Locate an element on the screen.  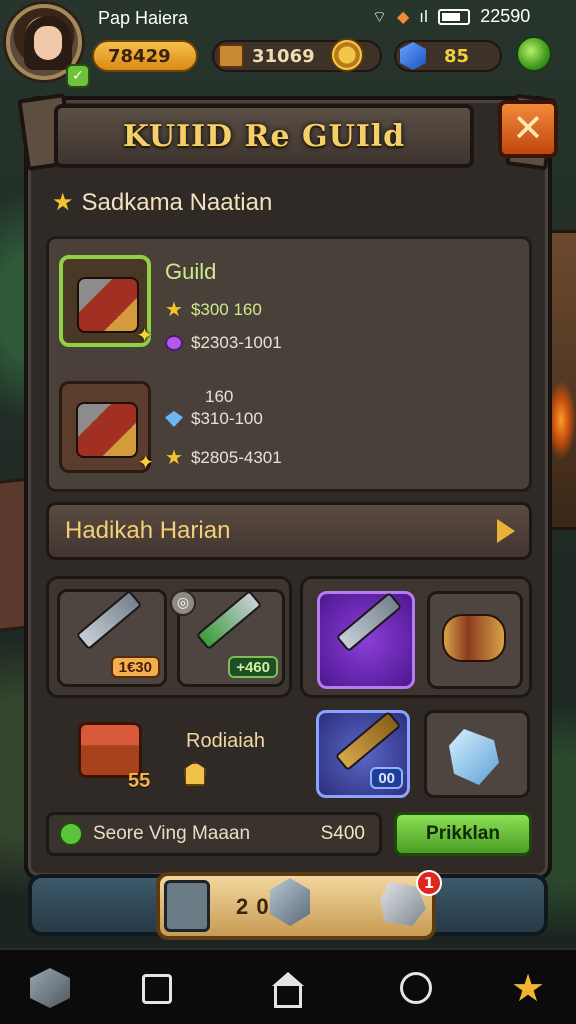
player-name: Pap Haiera is located at coordinates (143, 18).